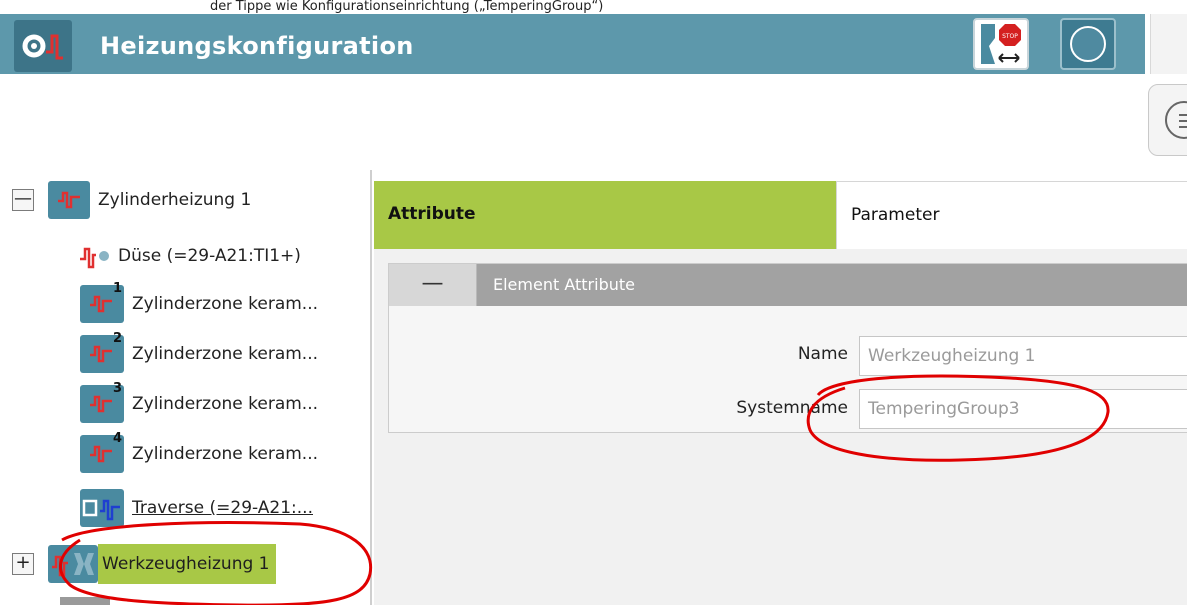 Image resolution: width=1187 pixels, height=605 pixels. I want to click on settings-heating-icon, so click(43, 46).